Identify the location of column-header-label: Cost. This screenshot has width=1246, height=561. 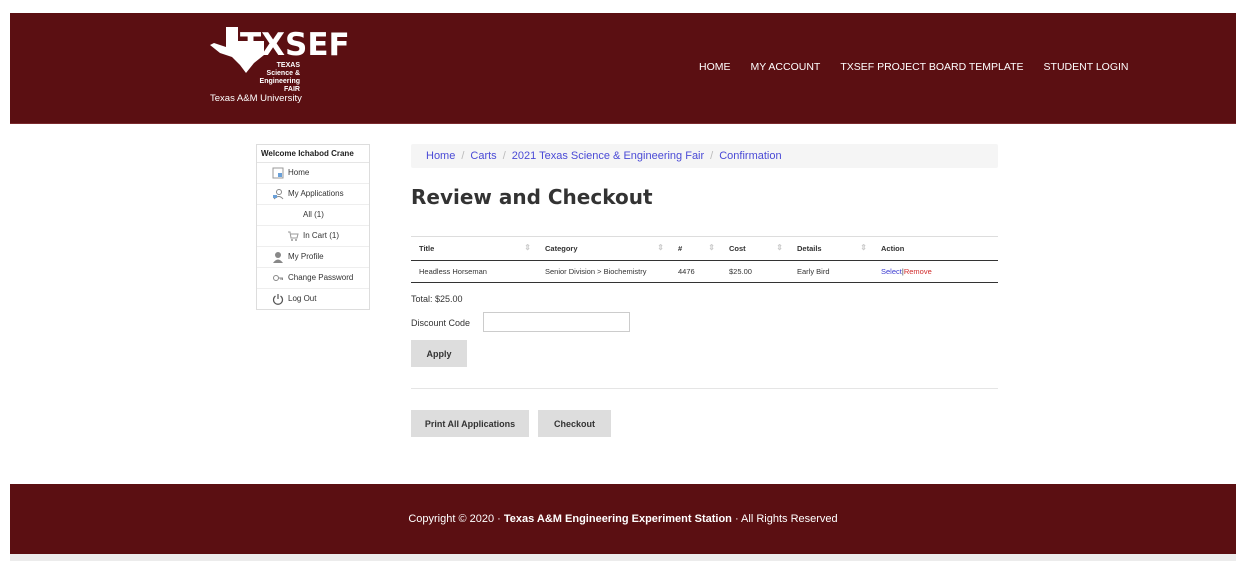
(737, 248).